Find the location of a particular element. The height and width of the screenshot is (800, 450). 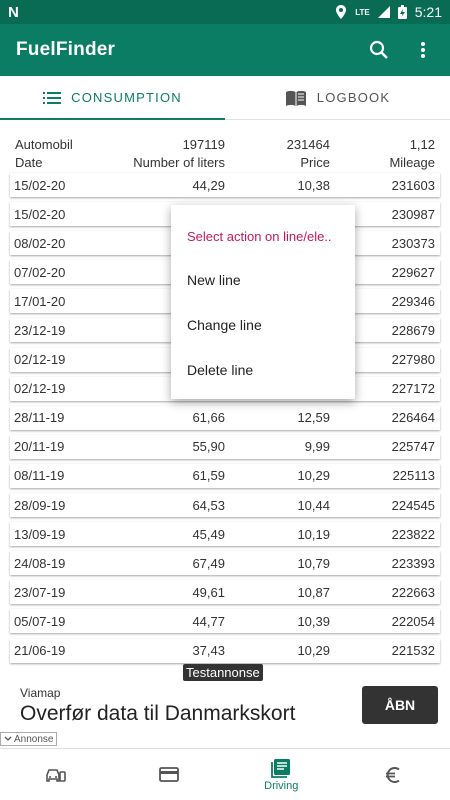

row-mileage: 231603 is located at coordinates (413, 185).